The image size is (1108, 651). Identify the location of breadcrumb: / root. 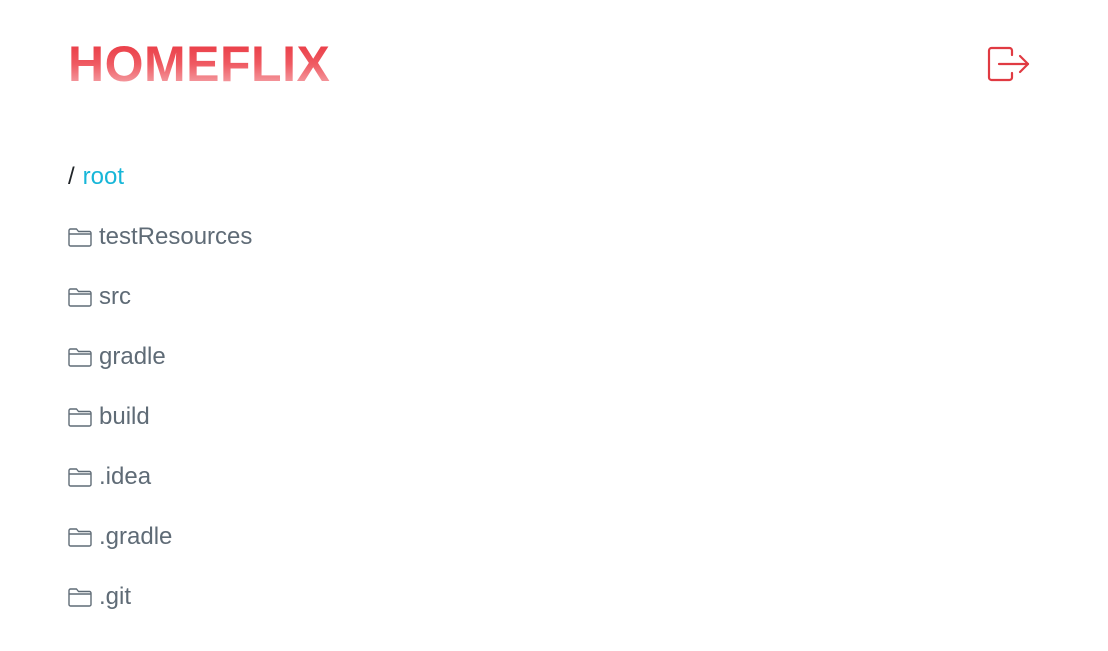
(96, 177).